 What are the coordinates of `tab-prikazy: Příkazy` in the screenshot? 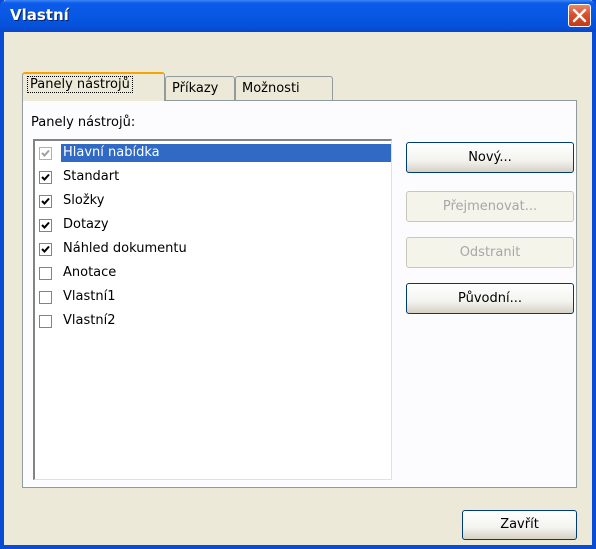 It's located at (200, 88).